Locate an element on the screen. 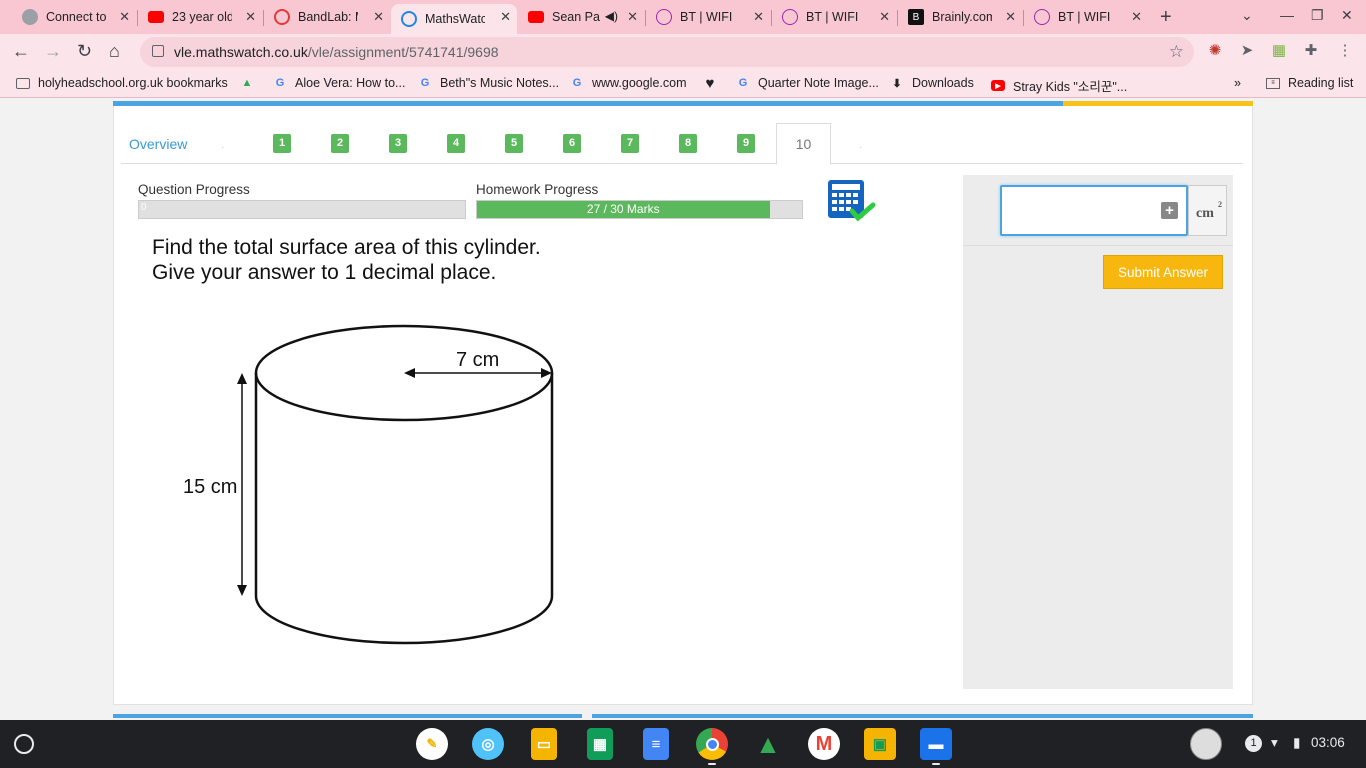 This screenshot has width=1366, height=768. browser-tab: 23 year old ✕ is located at coordinates (200, 17).